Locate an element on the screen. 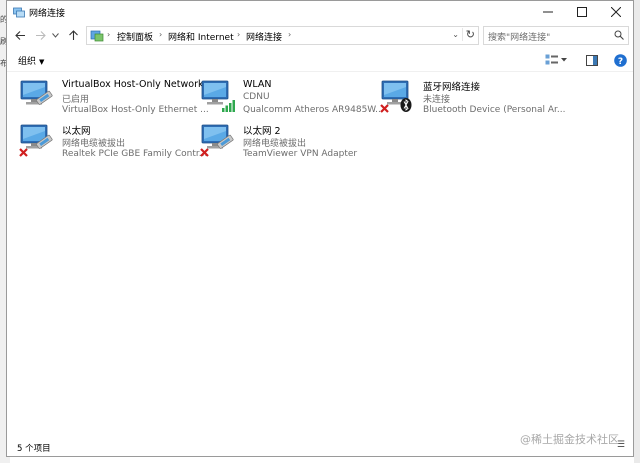  organize-menu: 组织 ▼ is located at coordinates (31, 60).